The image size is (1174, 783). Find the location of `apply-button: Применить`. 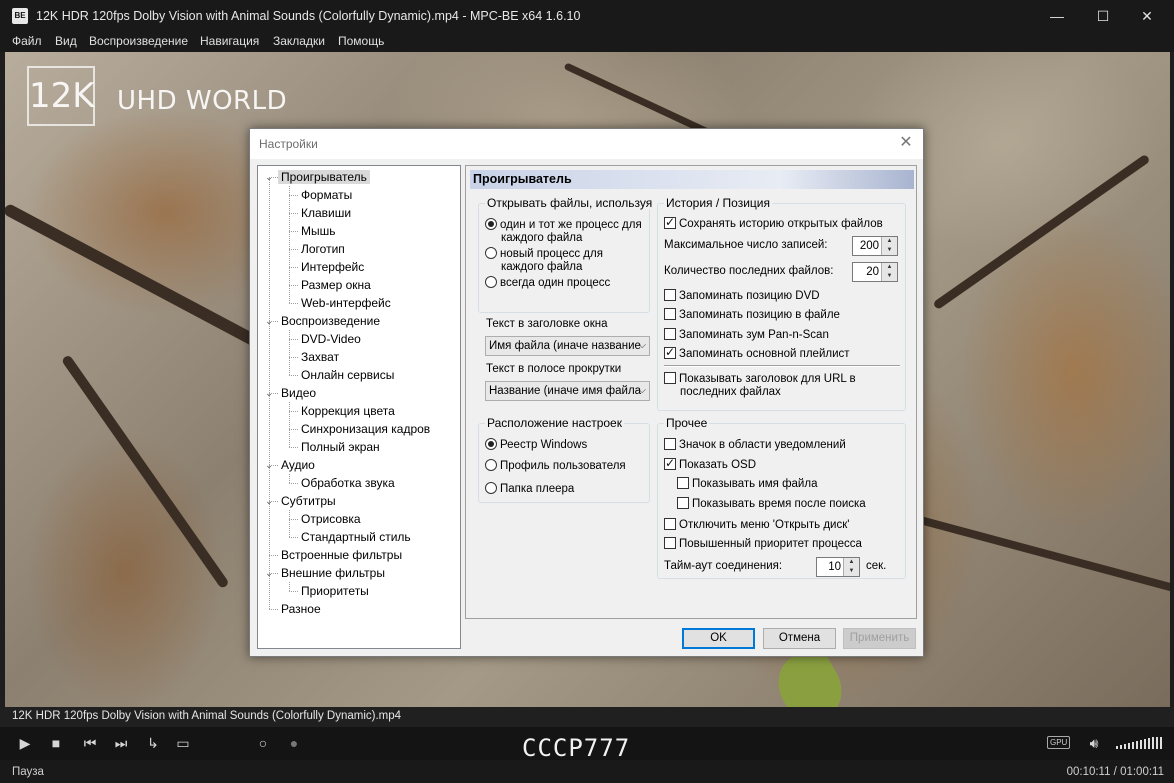

apply-button: Применить is located at coordinates (879, 638).